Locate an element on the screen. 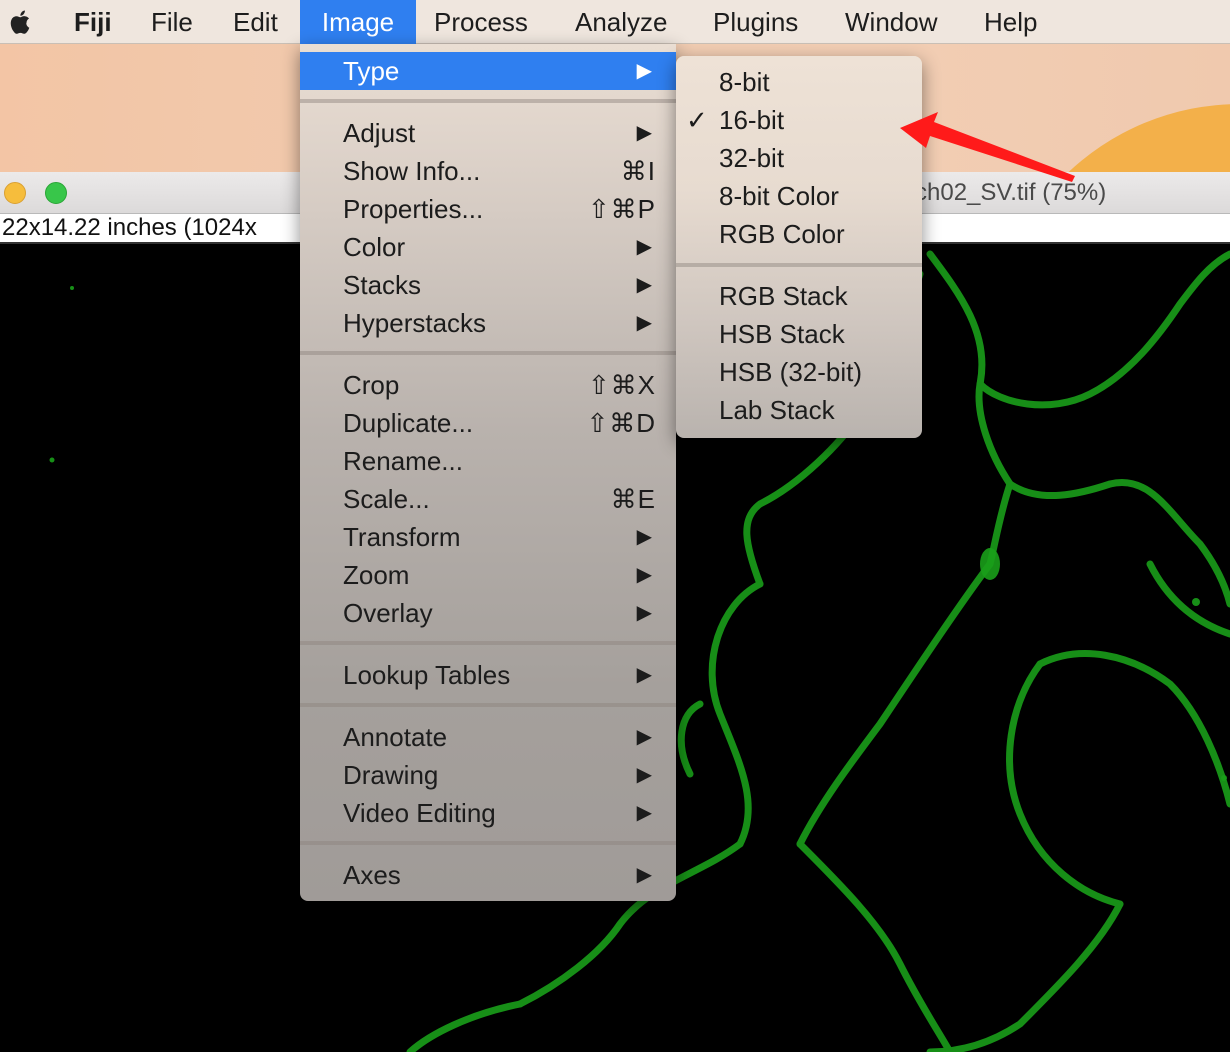 Image resolution: width=1230 pixels, height=1052 pixels. type-item-rgb-color: RGB Color is located at coordinates (799, 234).